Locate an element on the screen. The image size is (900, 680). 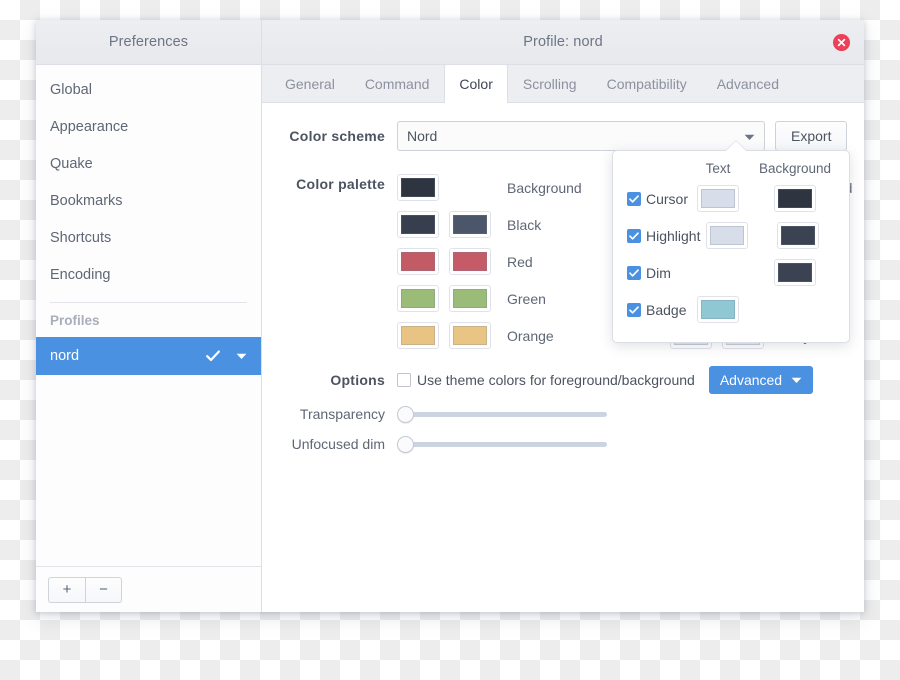
theme-colors-checkbox is located at coordinates (404, 380).